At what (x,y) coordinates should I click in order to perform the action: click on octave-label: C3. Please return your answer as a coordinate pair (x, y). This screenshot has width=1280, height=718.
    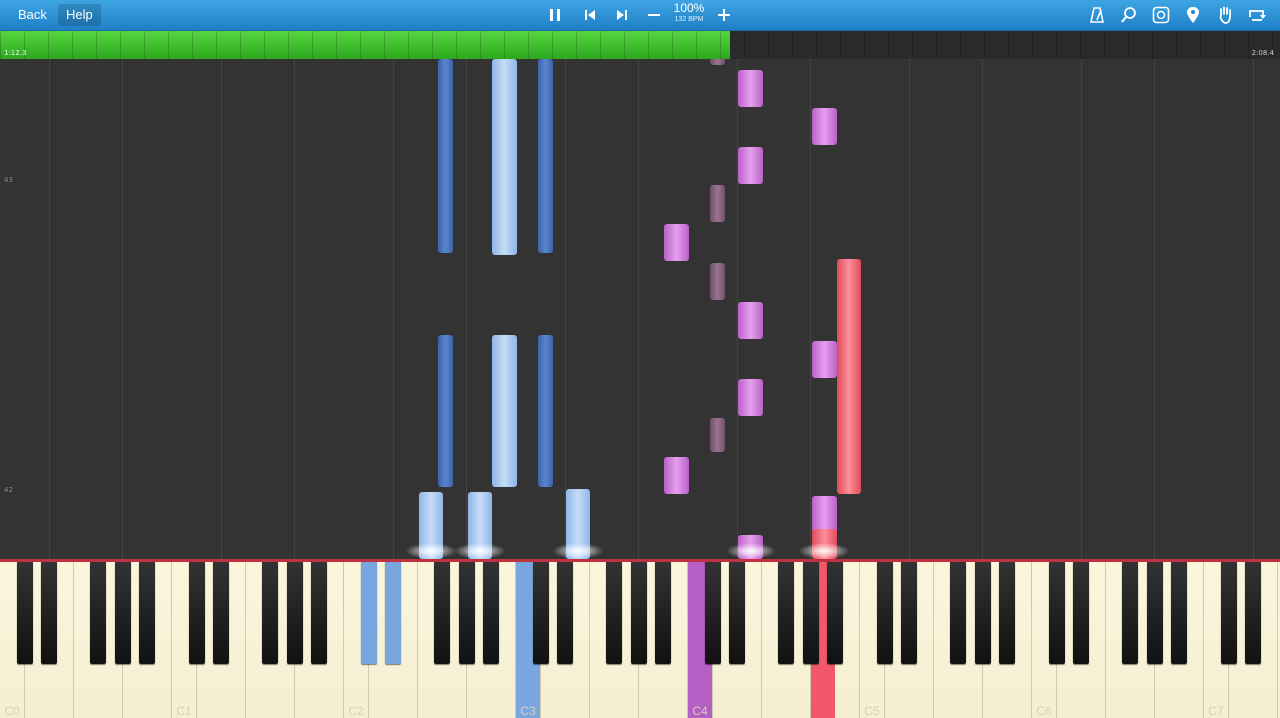
    Looking at the image, I should click on (528, 711).